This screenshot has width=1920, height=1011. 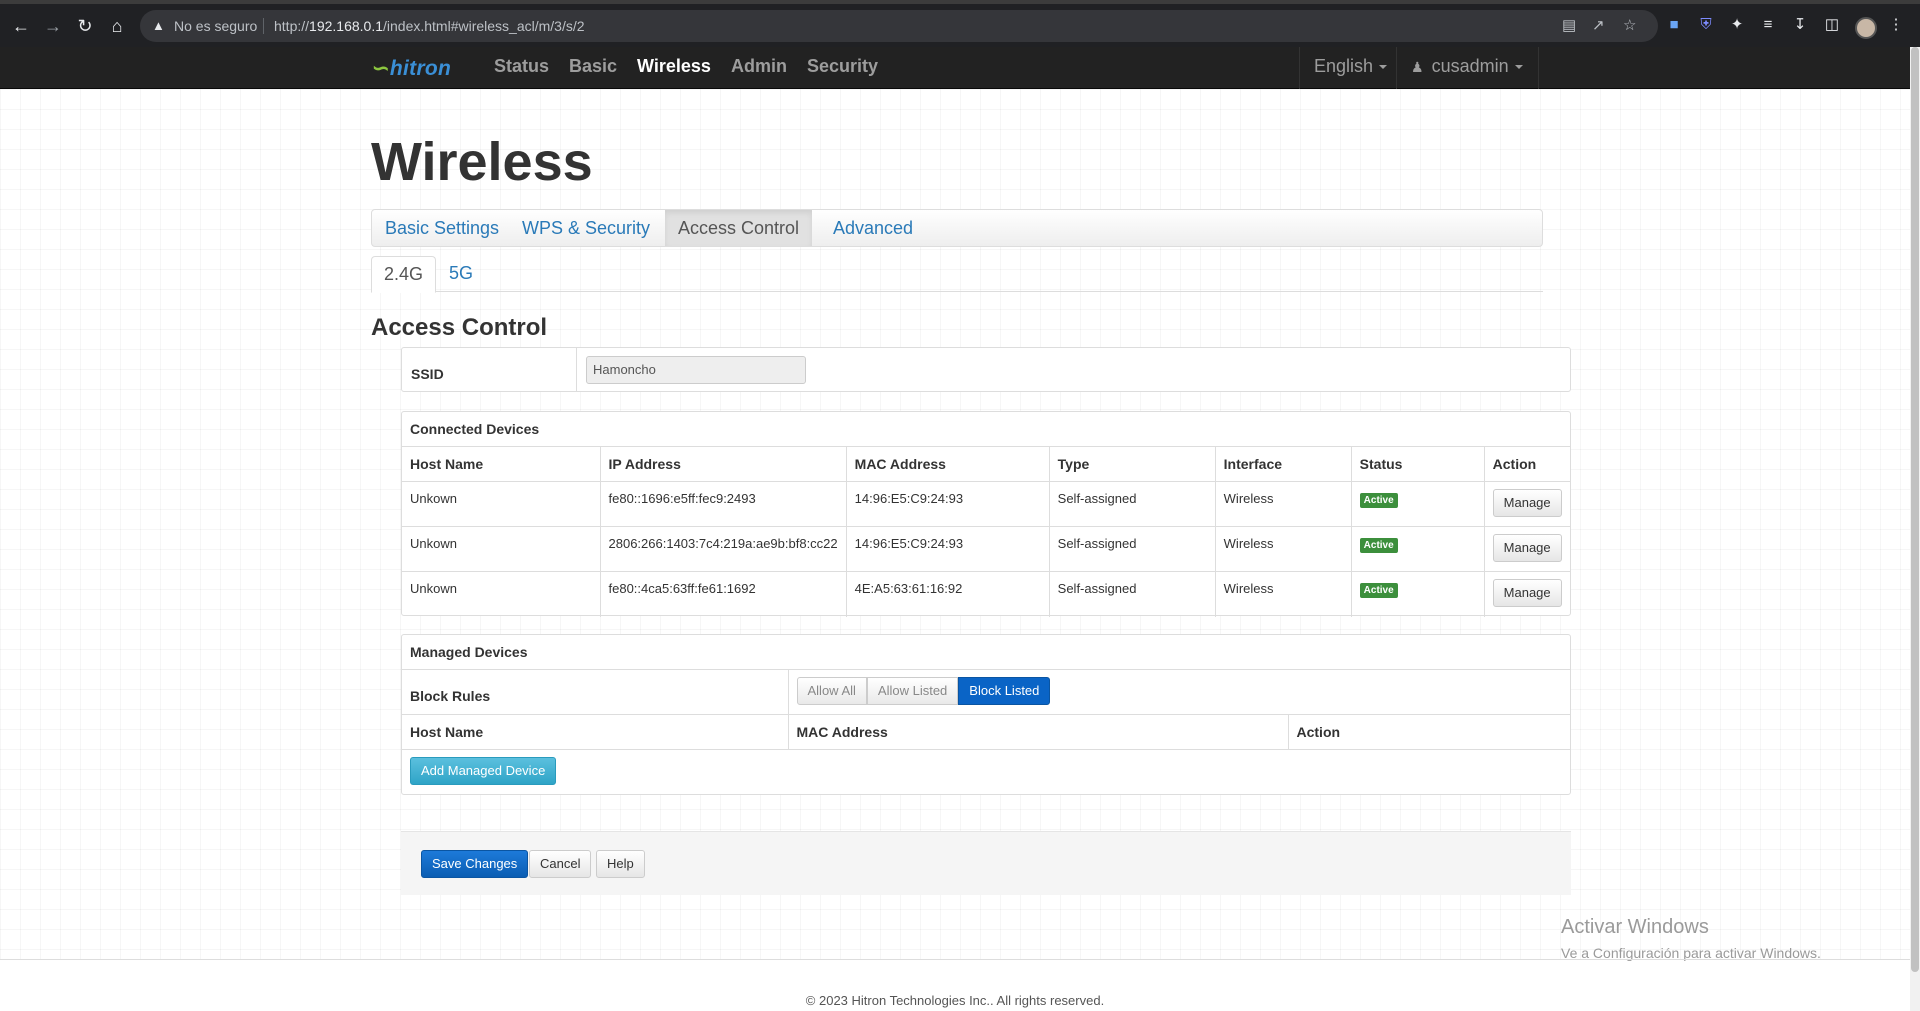 What do you see at coordinates (1004, 691) in the screenshot?
I see `block-listed-option: Block Listed` at bounding box center [1004, 691].